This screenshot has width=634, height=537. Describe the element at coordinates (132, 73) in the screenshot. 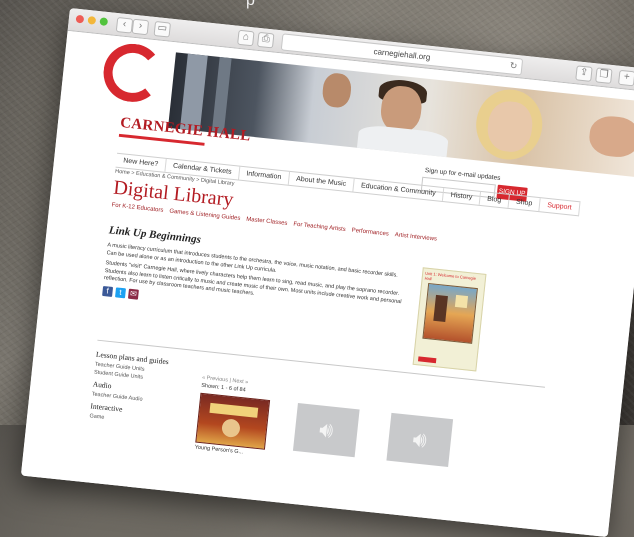

I see `carnegie-c-logo` at that location.